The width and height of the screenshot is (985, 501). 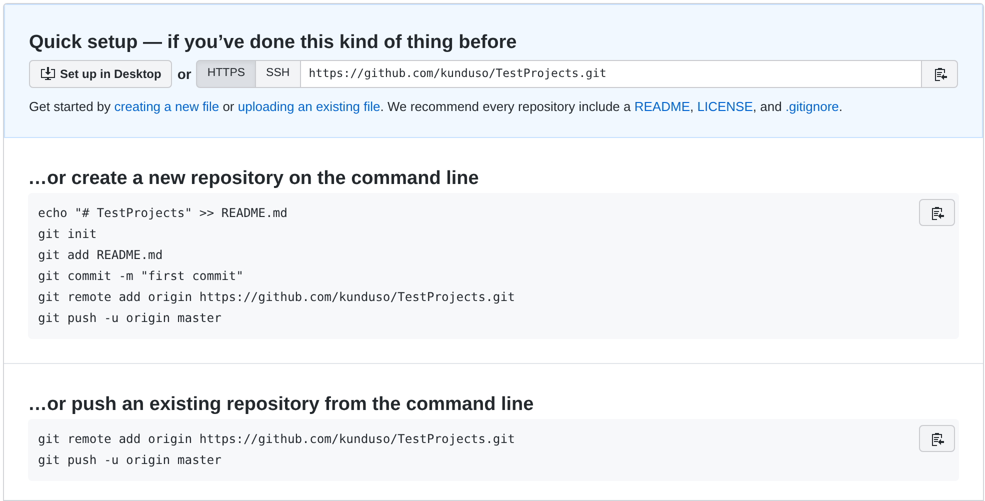 I want to click on code-line: git commit -m "first commit", so click(x=141, y=276).